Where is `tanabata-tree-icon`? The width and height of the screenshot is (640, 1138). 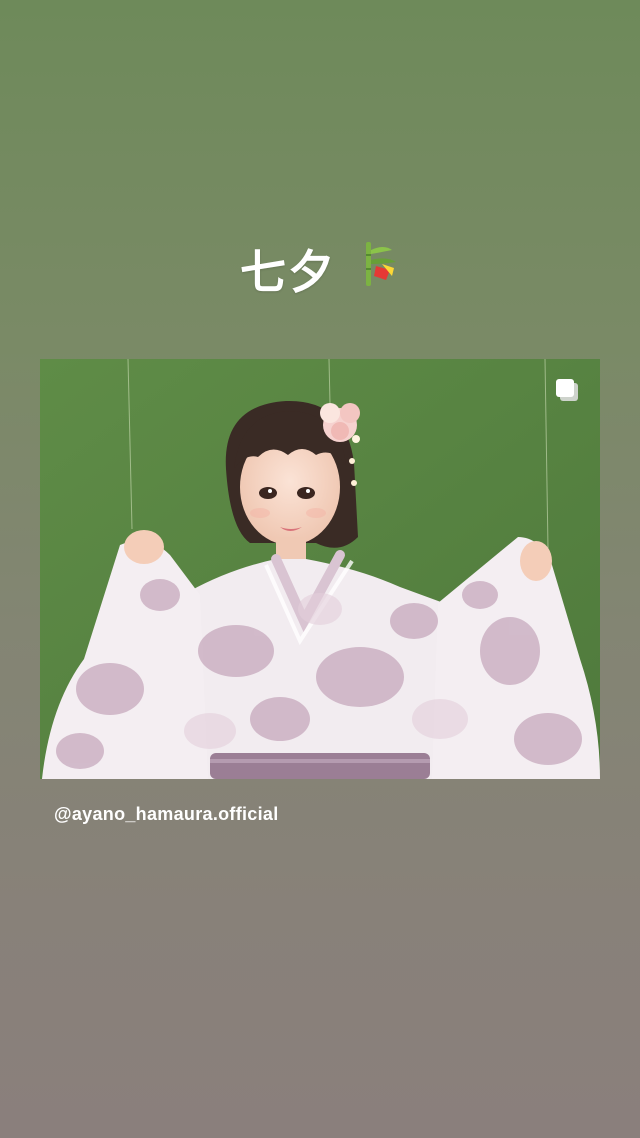 tanabata-tree-icon is located at coordinates (380, 269).